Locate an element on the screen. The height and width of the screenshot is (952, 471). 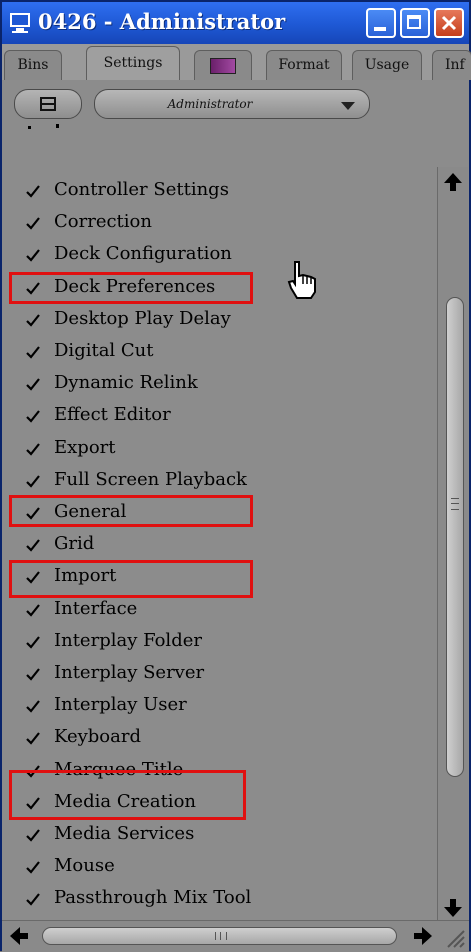
settings-item-label: Mouse is located at coordinates (84, 866).